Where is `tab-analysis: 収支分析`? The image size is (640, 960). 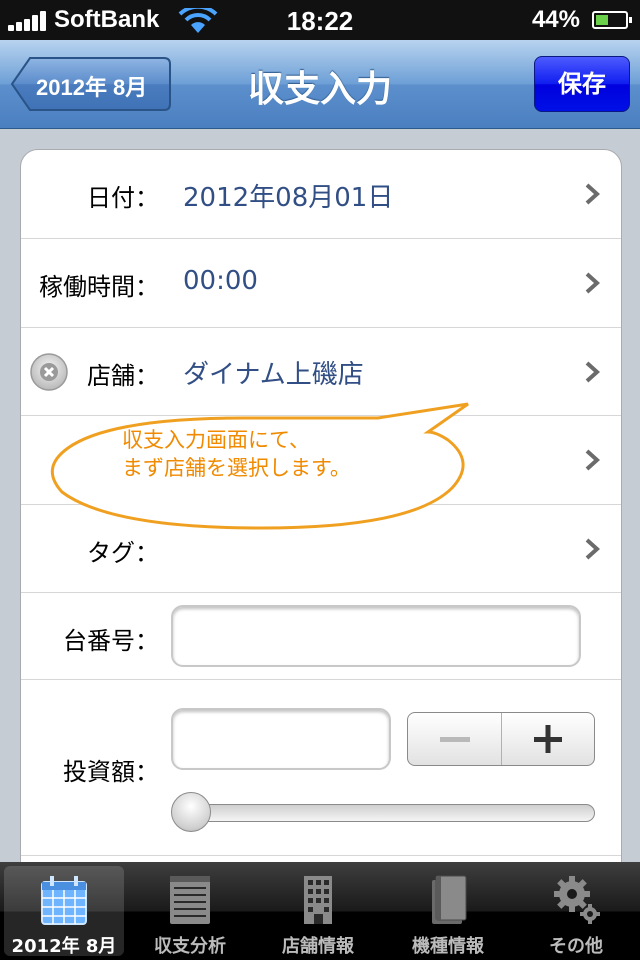
tab-analysis: 収支分析 is located at coordinates (190, 911).